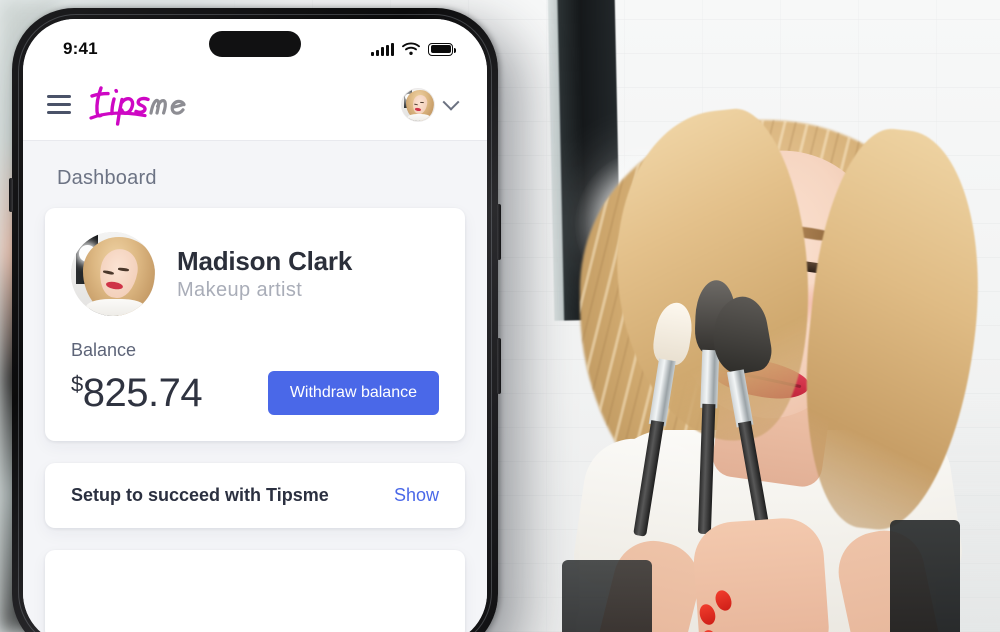  I want to click on tipsme-logo, so click(148, 105).